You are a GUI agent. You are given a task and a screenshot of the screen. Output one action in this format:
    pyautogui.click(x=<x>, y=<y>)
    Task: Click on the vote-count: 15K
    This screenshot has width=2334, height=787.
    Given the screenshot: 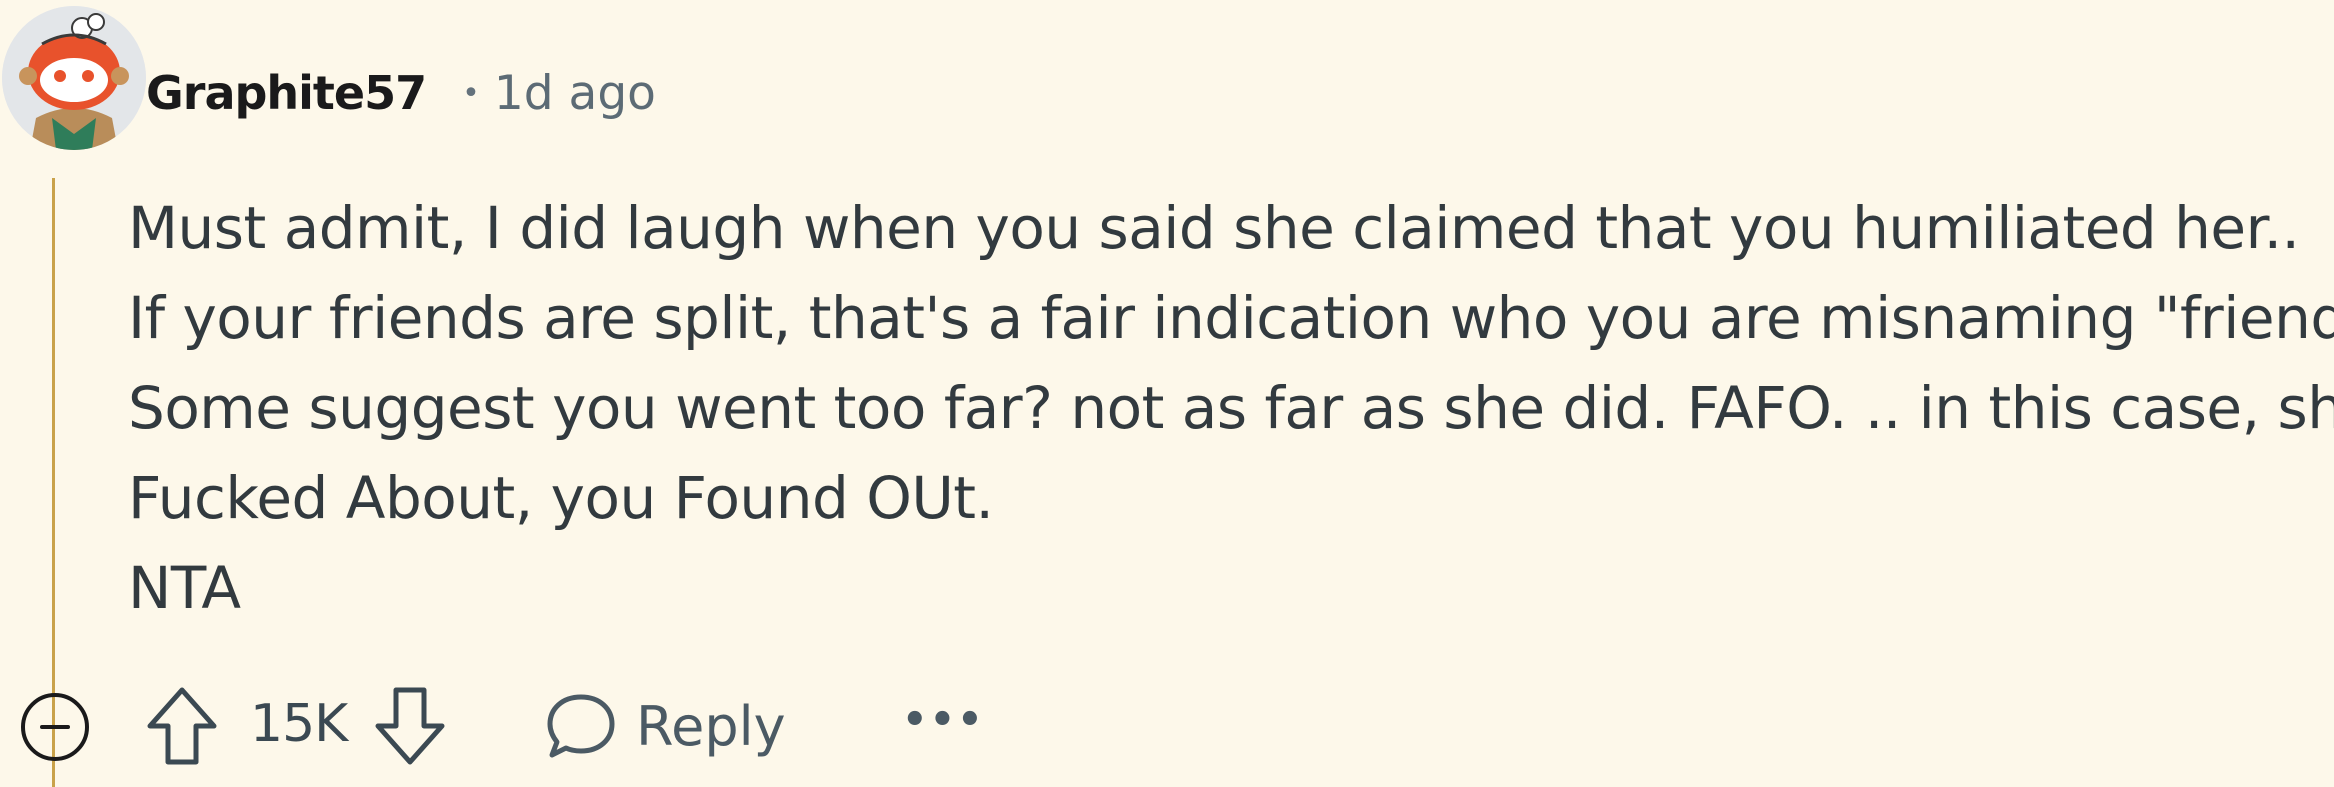 What is the action you would take?
    pyautogui.click(x=299, y=724)
    